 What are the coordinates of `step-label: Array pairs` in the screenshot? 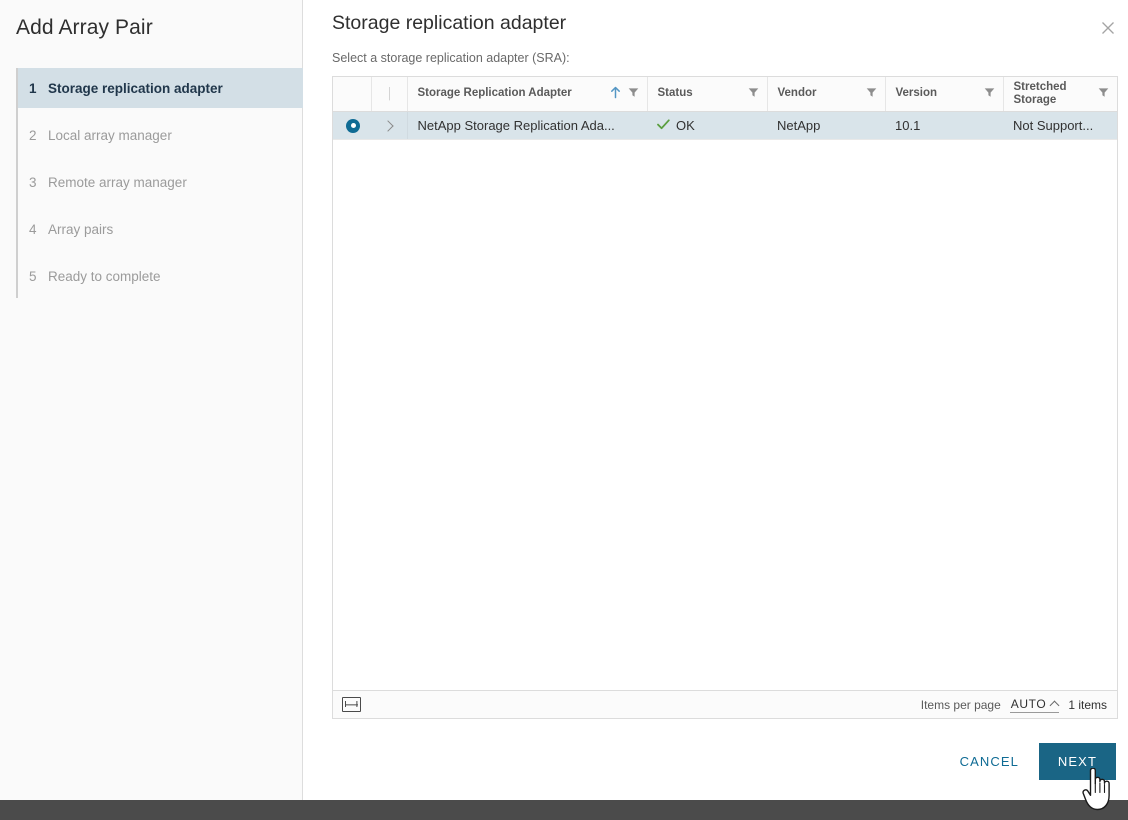 It's located at (81, 229).